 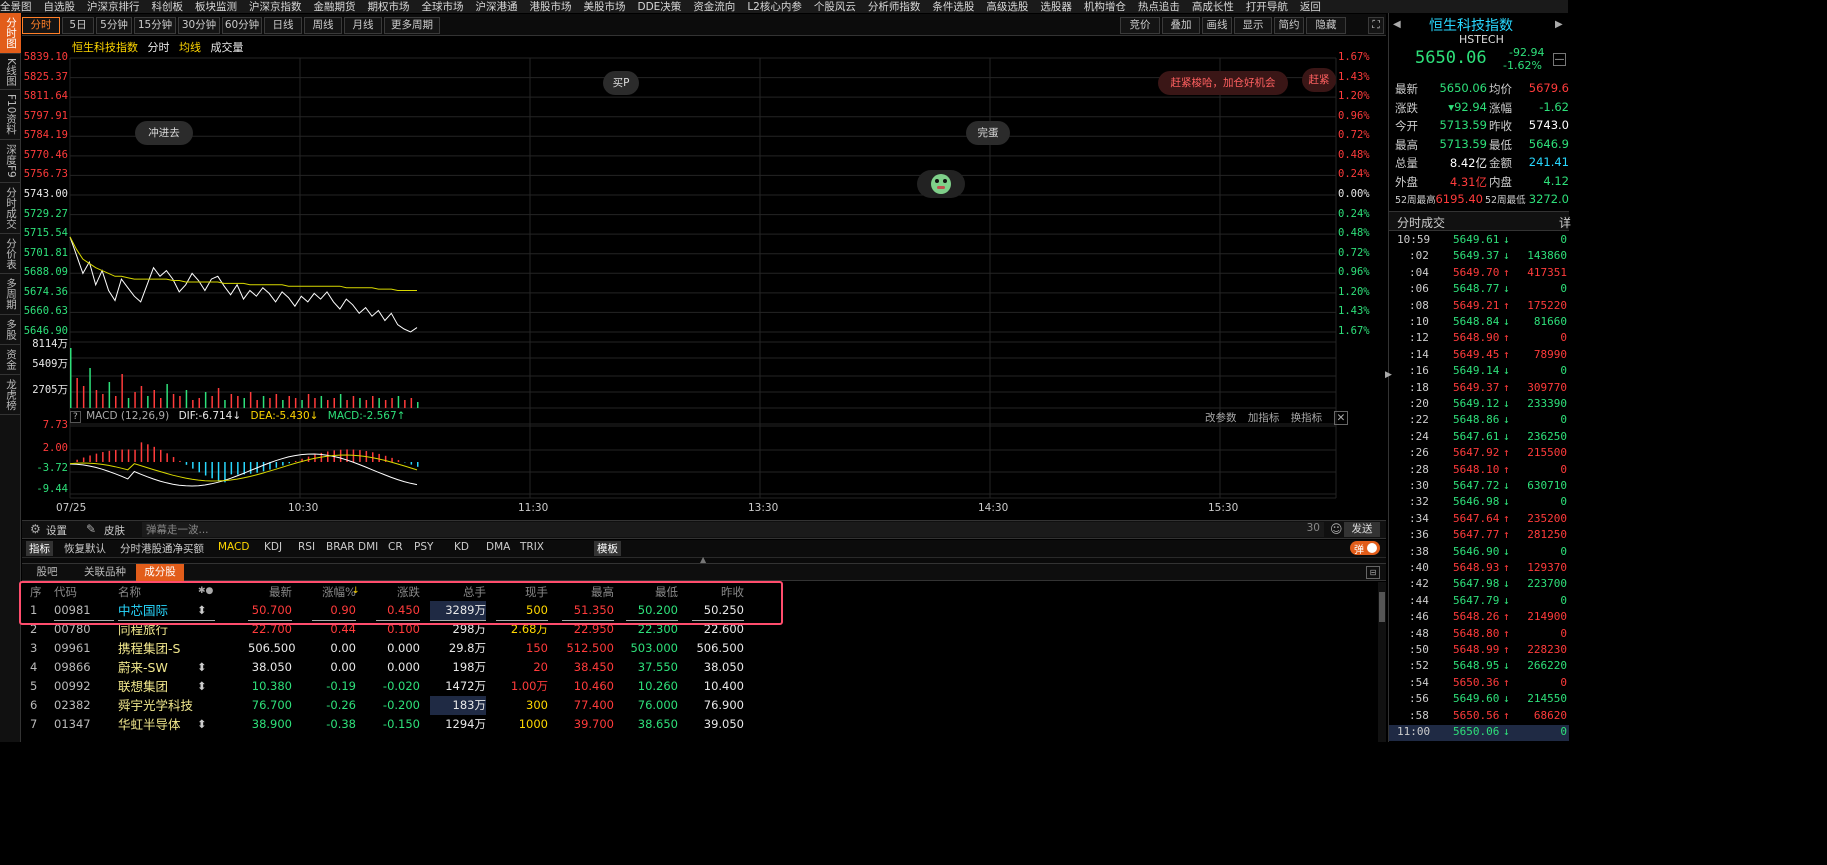 What do you see at coordinates (1267, 7) in the screenshot?
I see `top-menu-item: 打开导航` at bounding box center [1267, 7].